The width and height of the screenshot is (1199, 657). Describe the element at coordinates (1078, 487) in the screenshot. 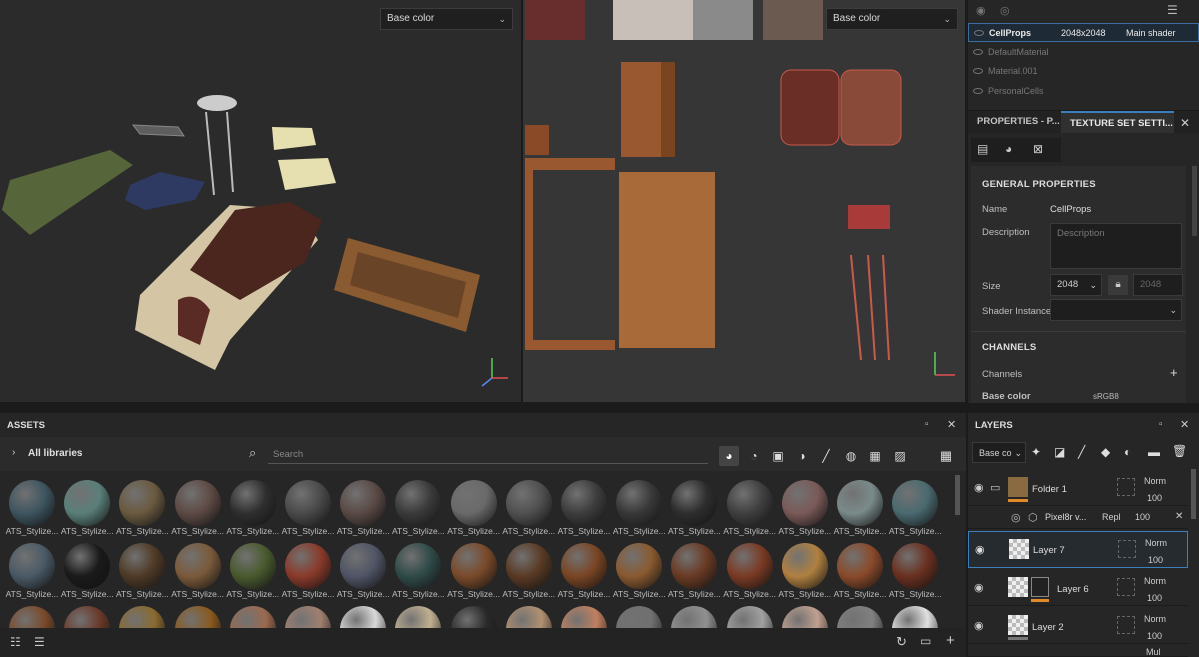

I see `layer-row-folder-1: ◉ ▭ Folder 1 Norm 100` at that location.